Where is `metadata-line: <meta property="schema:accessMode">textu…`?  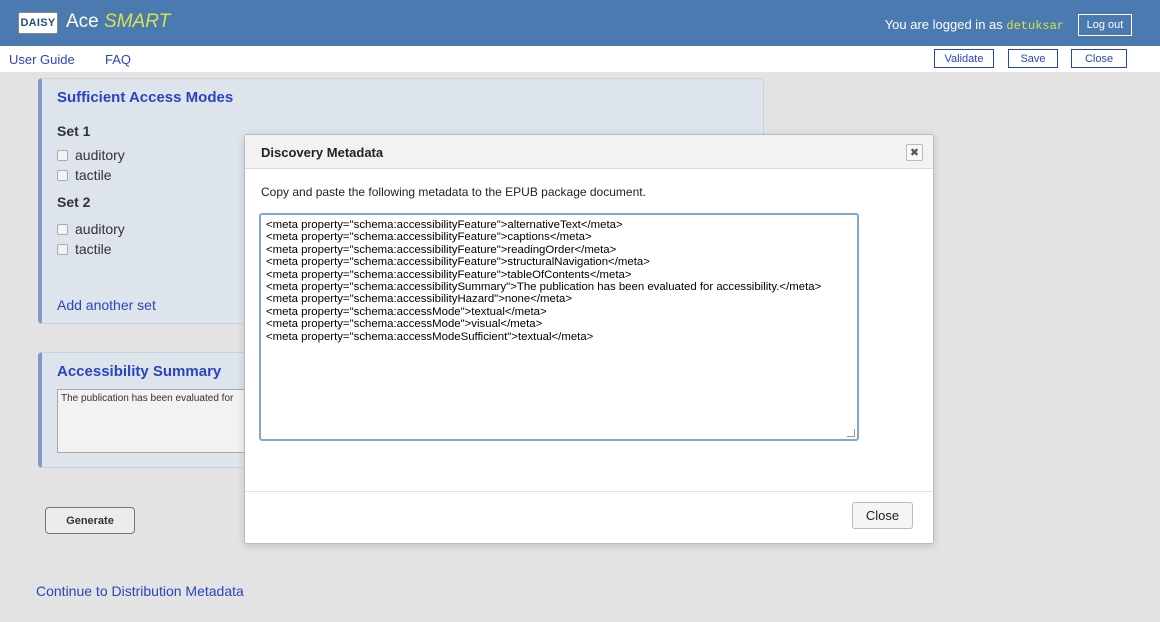 metadata-line: <meta property="schema:accessMode">textu… is located at coordinates (406, 311).